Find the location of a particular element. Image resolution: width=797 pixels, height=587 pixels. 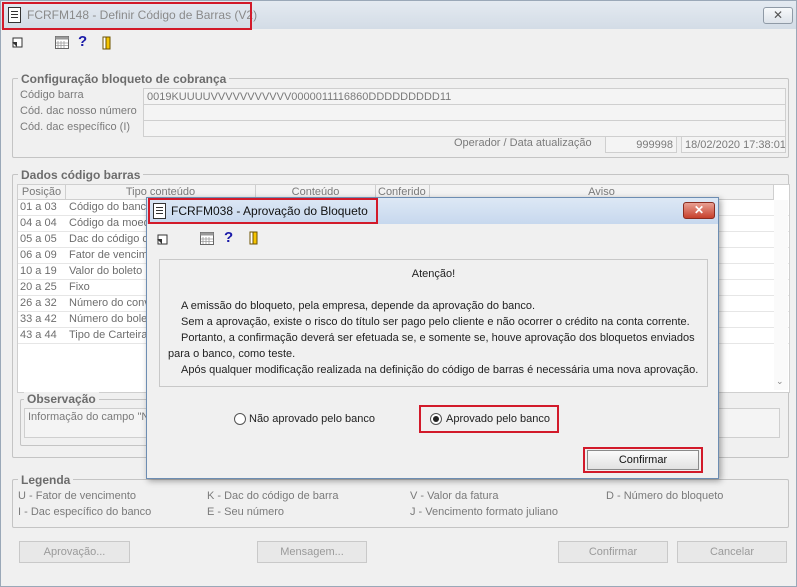

cell-tipo: Fixo is located at coordinates (79, 287).